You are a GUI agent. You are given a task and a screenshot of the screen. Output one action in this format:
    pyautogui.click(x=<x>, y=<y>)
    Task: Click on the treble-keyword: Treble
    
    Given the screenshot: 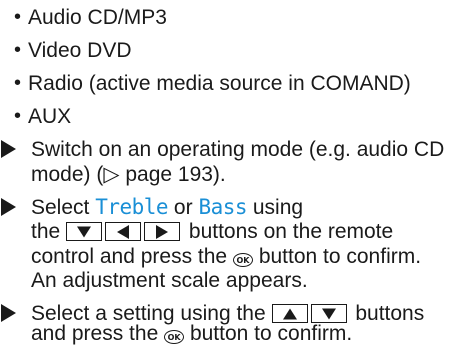 What is the action you would take?
    pyautogui.click(x=132, y=207)
    